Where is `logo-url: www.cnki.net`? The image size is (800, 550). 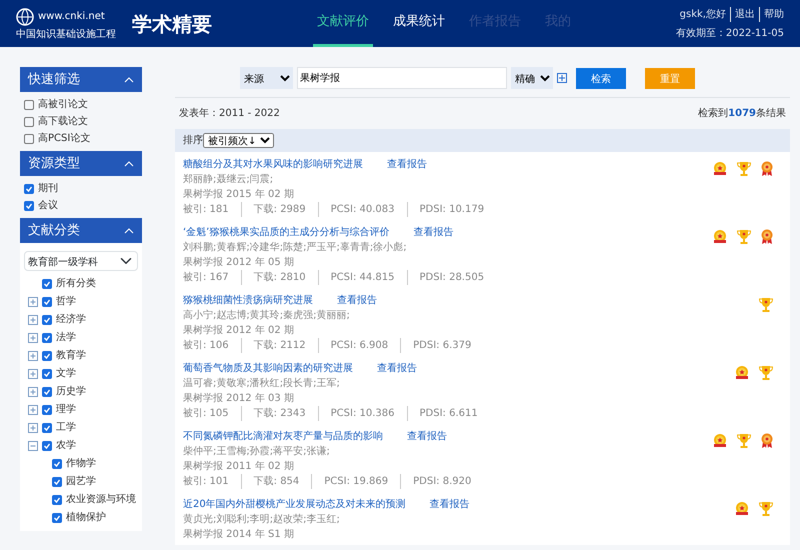 logo-url: www.cnki.net is located at coordinates (71, 17).